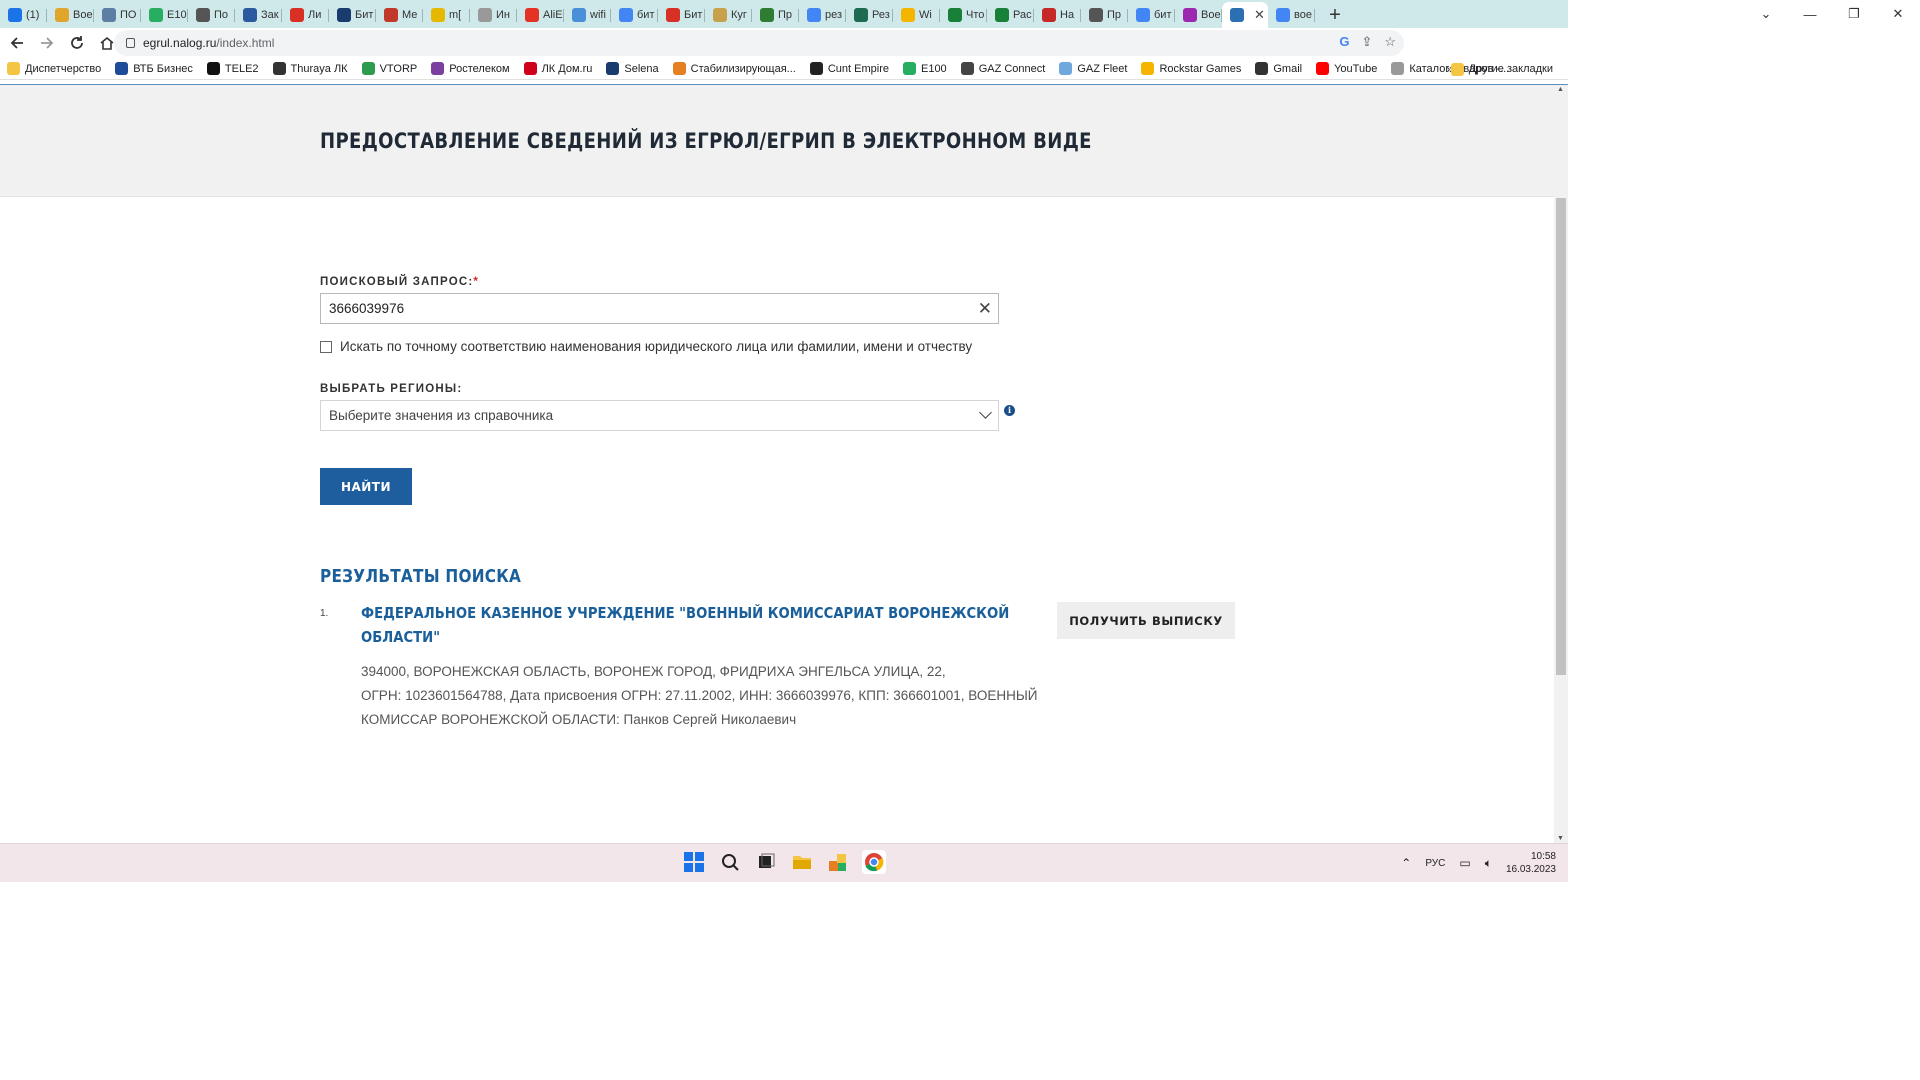 The image size is (1920, 1080). Describe the element at coordinates (366, 486) in the screenshot. I see `find-button: НАЙТИ` at that location.